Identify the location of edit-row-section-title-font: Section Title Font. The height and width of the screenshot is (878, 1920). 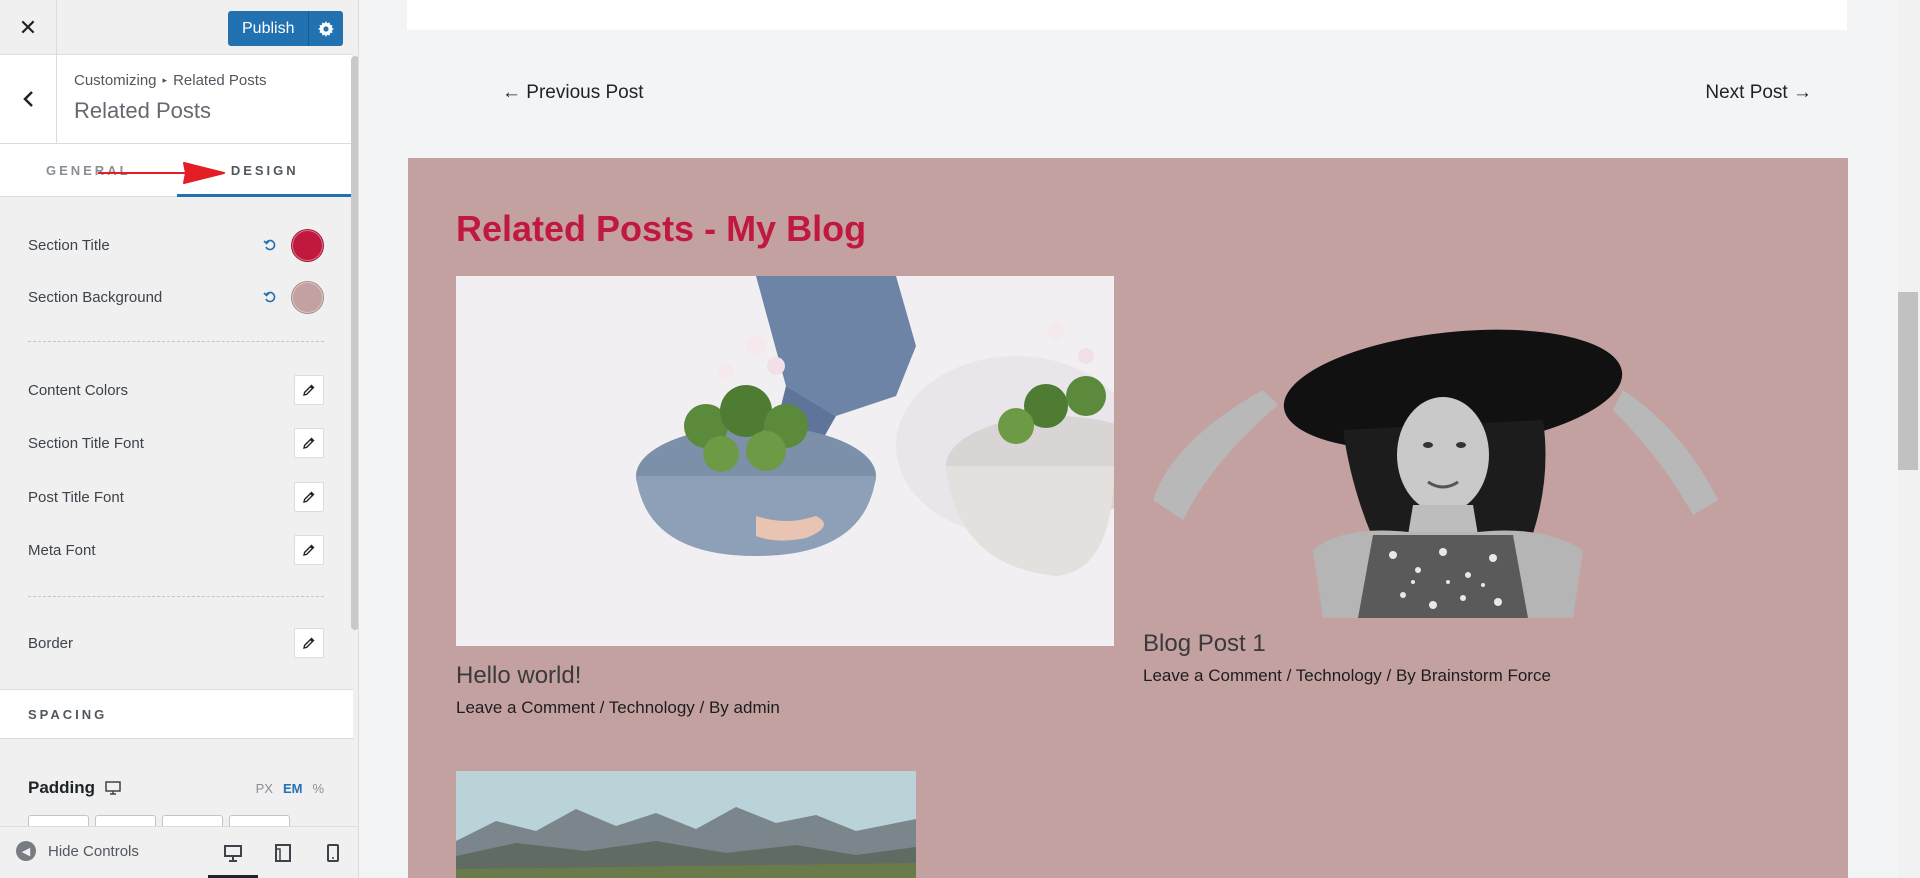
(176, 443).